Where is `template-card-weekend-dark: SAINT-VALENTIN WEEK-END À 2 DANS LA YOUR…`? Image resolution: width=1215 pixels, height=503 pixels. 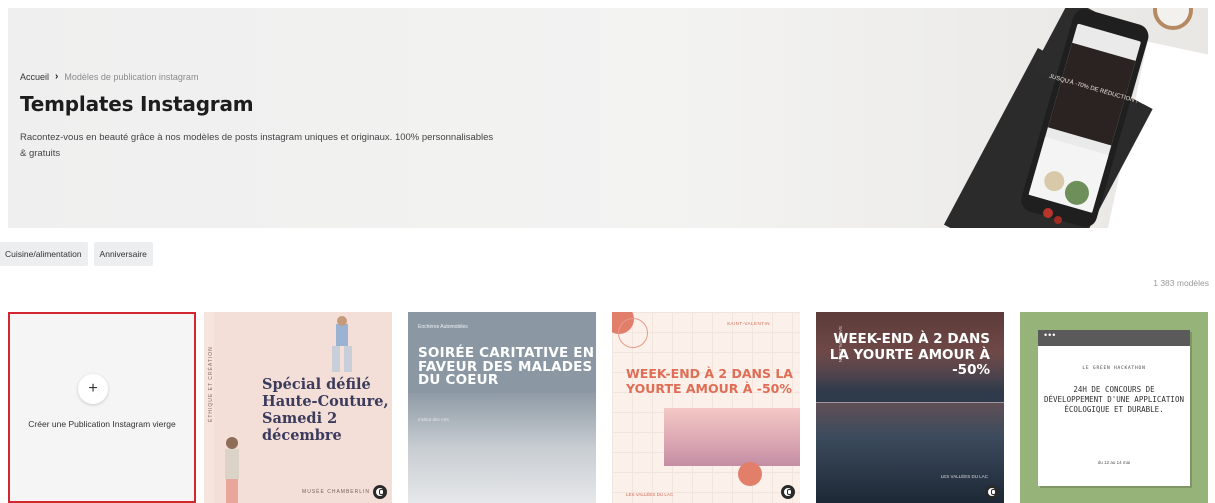 template-card-weekend-dark: SAINT-VALENTIN WEEK-END À 2 DANS LA YOUR… is located at coordinates (910, 407).